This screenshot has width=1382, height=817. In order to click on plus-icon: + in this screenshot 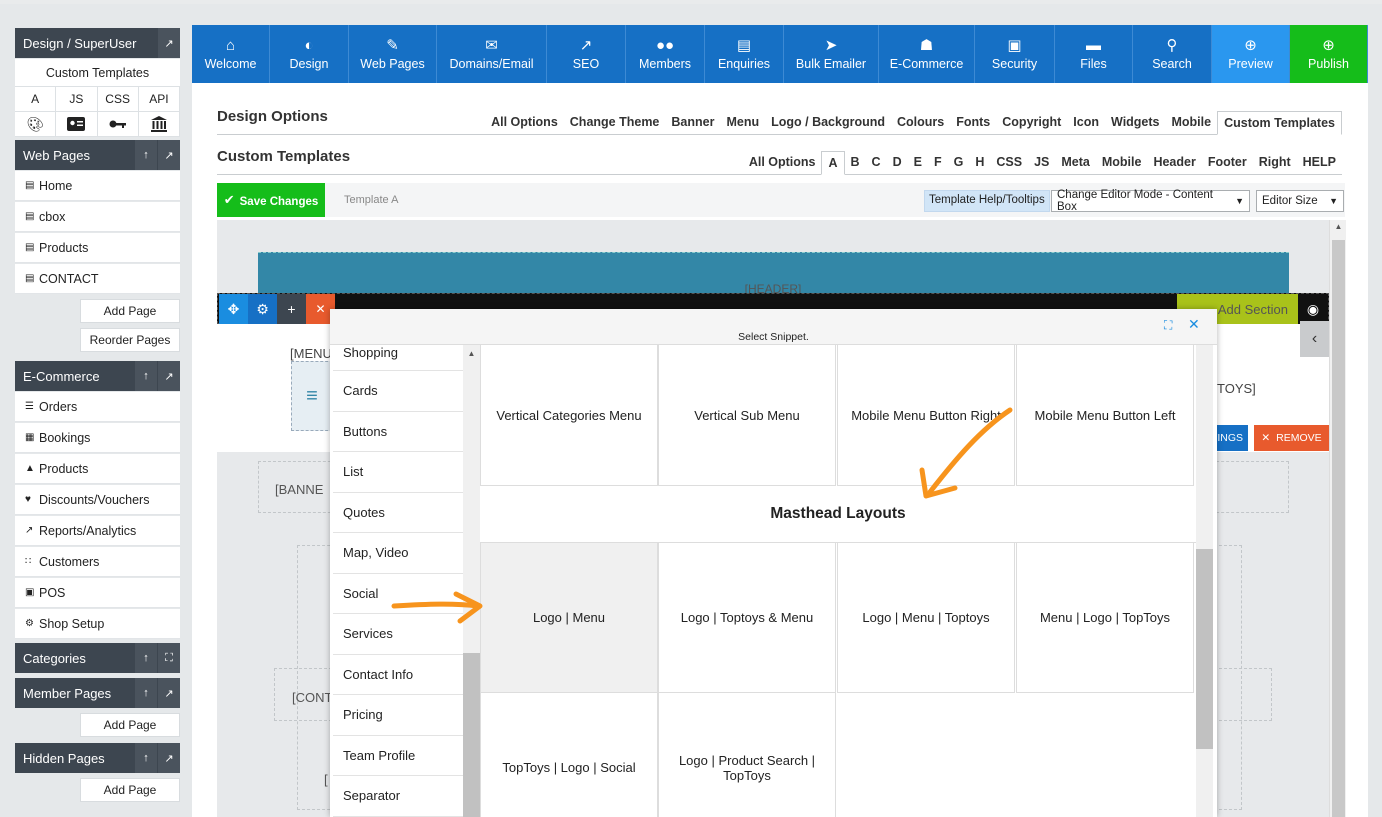, I will do `click(291, 309)`.